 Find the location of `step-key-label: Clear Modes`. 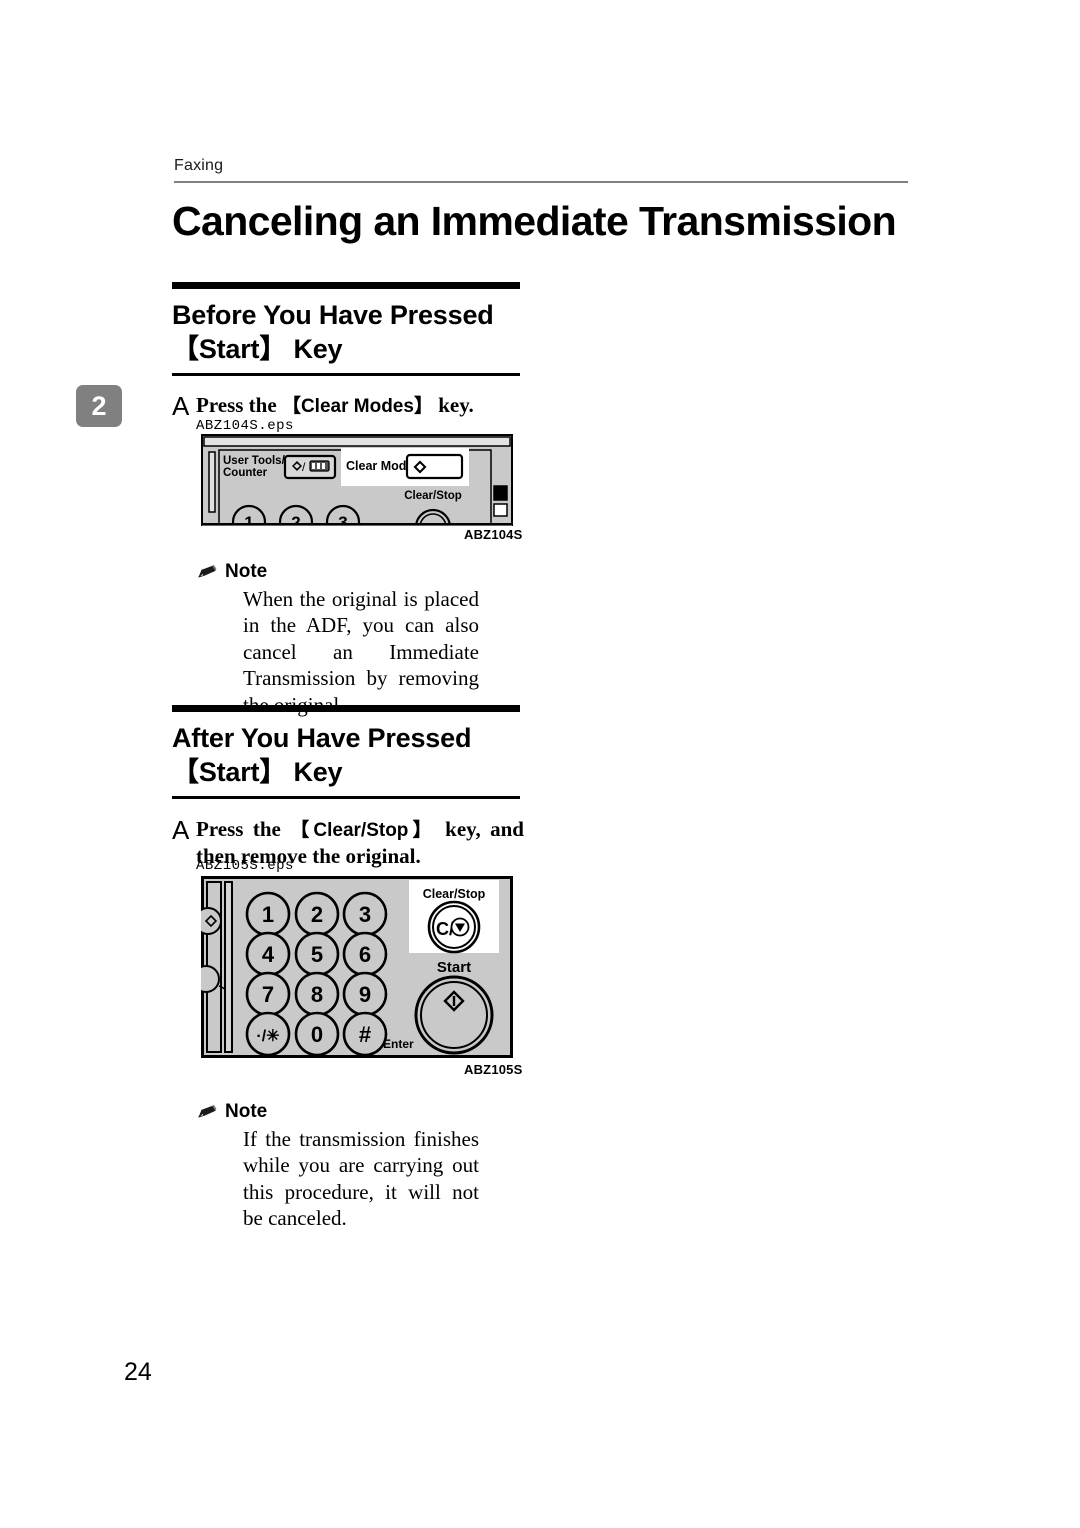

step-key-label: Clear Modes is located at coordinates (357, 406).